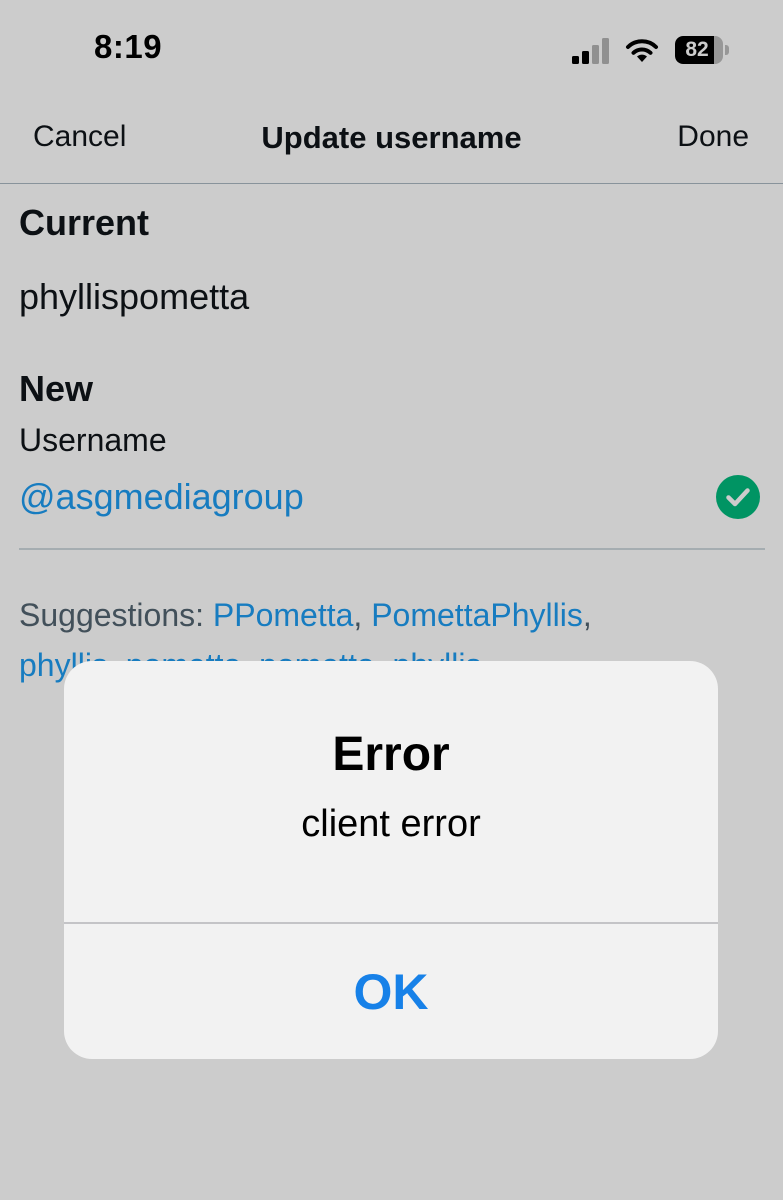 The height and width of the screenshot is (1200, 783). I want to click on ok-button: OK, so click(391, 991).